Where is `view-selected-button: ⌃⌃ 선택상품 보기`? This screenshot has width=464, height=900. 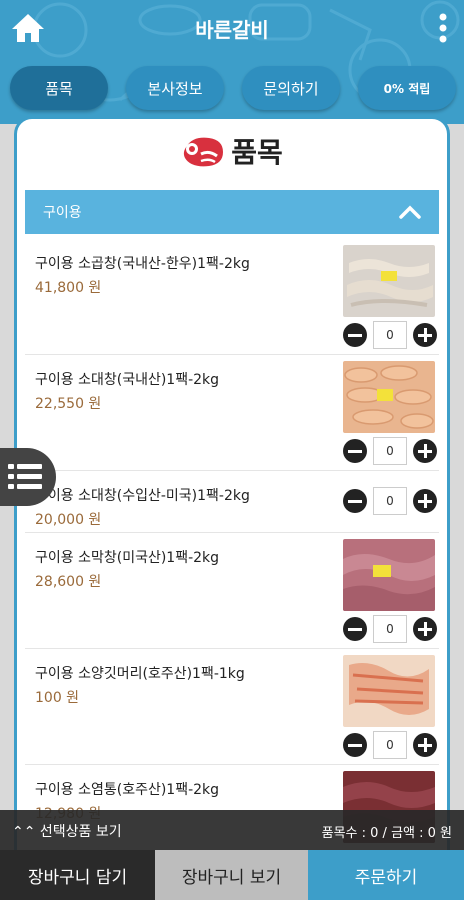
view-selected-button: ⌃⌃ 선택상품 보기 is located at coordinates (67, 831).